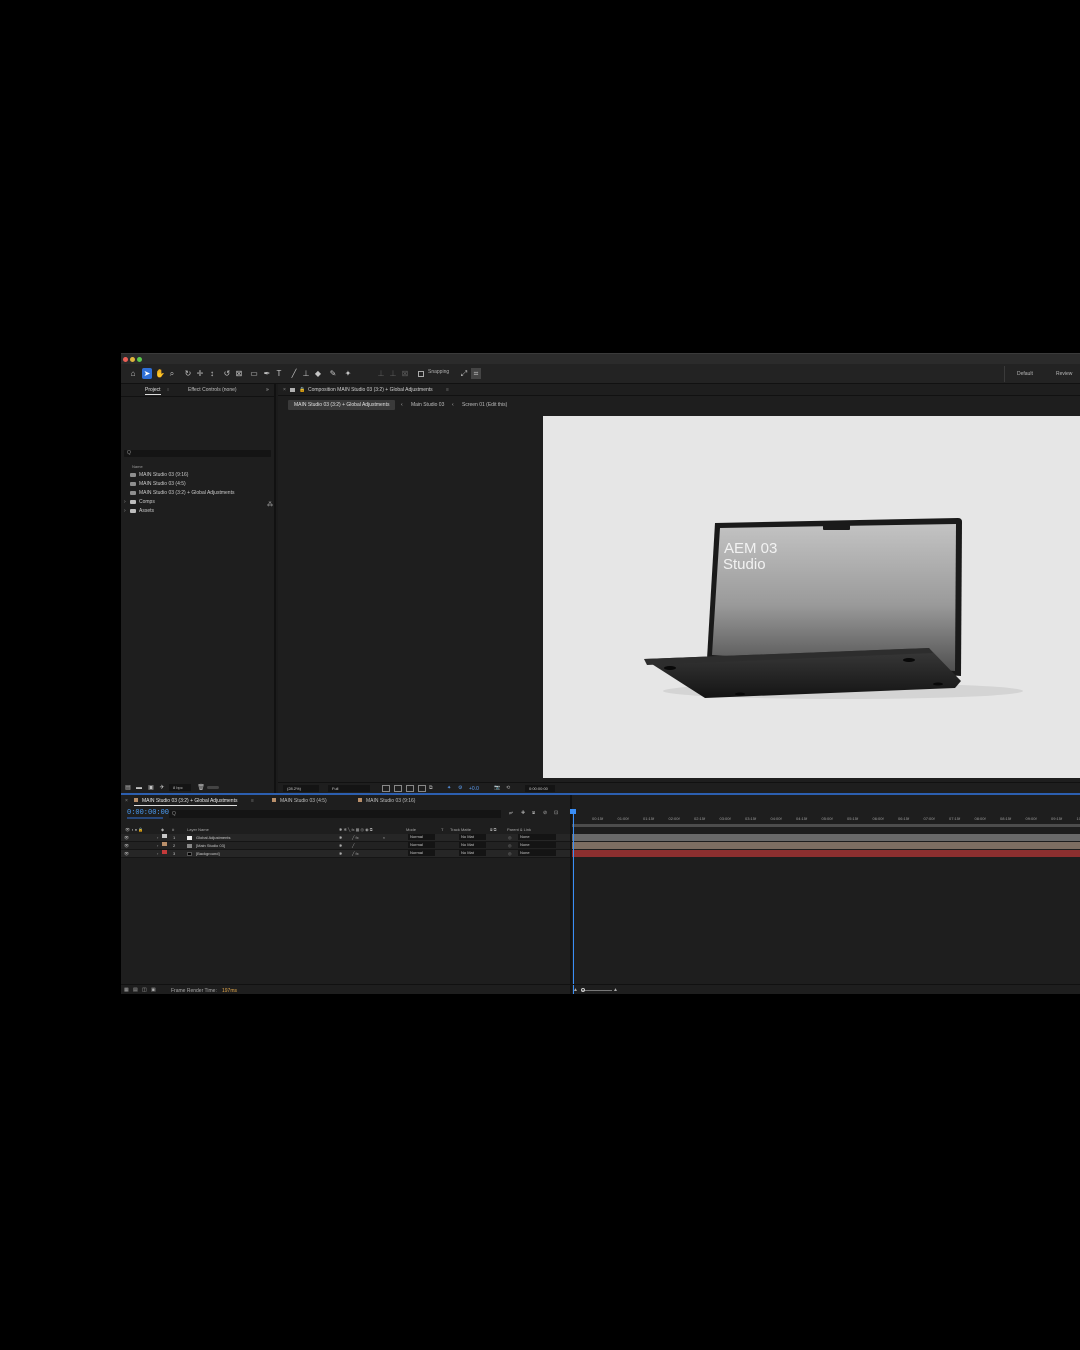 Image resolution: width=1080 pixels, height=1350 pixels. I want to click on frame-blending-icon: ⊘, so click(545, 813).